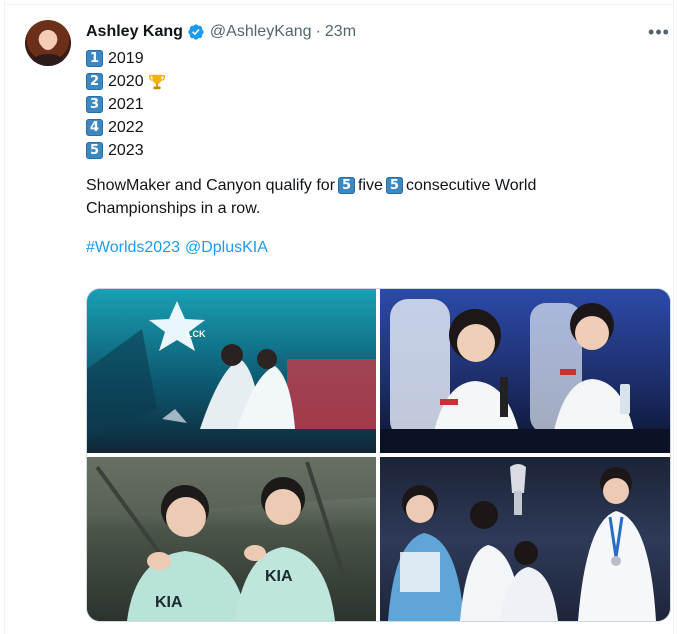 This screenshot has width=678, height=634. What do you see at coordinates (94, 127) in the screenshot?
I see `keycap-4-icon: 4` at bounding box center [94, 127].